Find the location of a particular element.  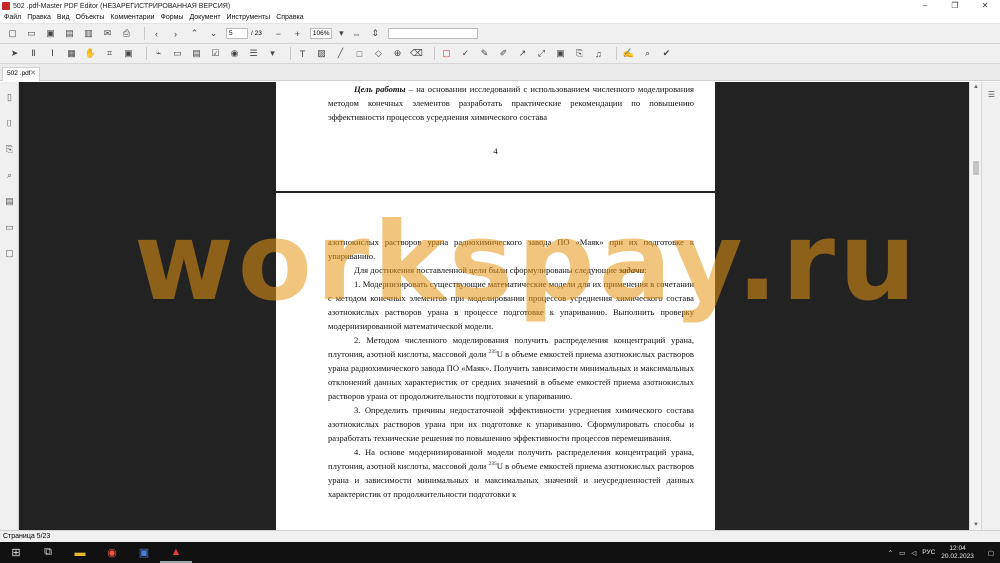

button-field-icon: ▭ is located at coordinates (177, 53).